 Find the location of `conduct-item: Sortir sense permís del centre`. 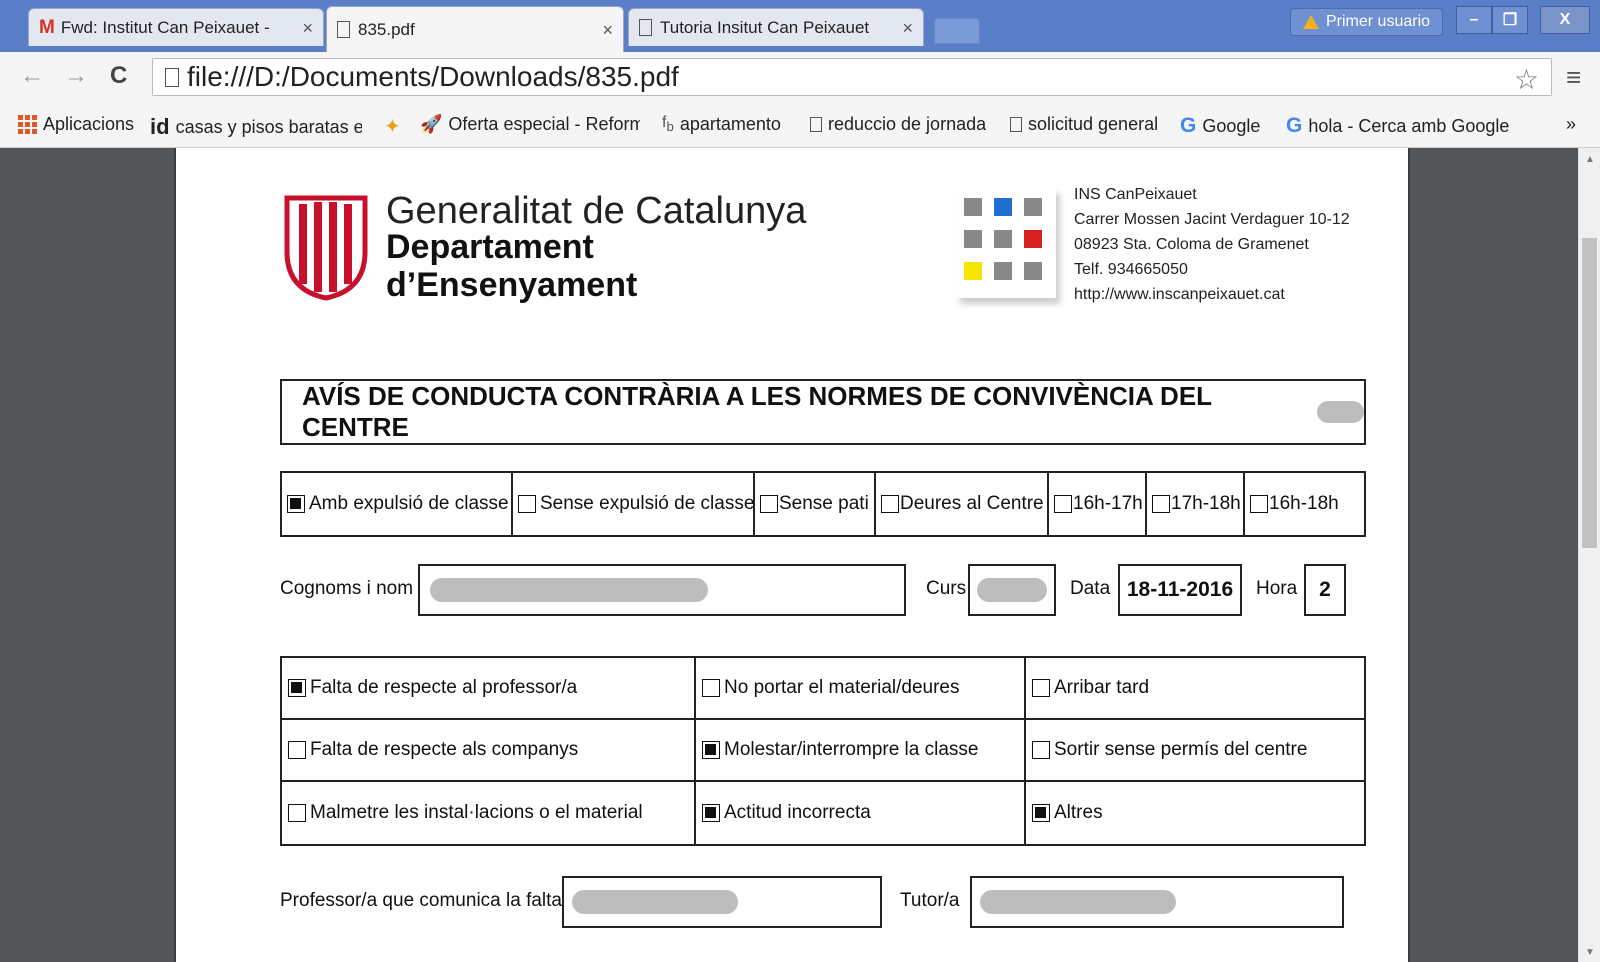

conduct-item: Sortir sense permís del centre is located at coordinates (1195, 751).